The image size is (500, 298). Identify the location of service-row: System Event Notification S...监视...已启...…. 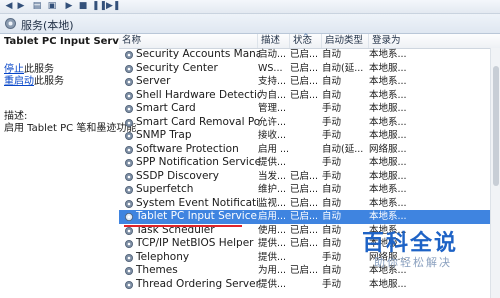
(309, 204).